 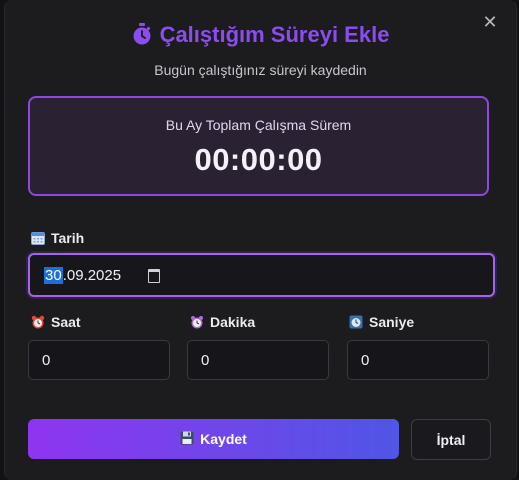 What do you see at coordinates (365, 360) in the screenshot?
I see `seconds-value: 0` at bounding box center [365, 360].